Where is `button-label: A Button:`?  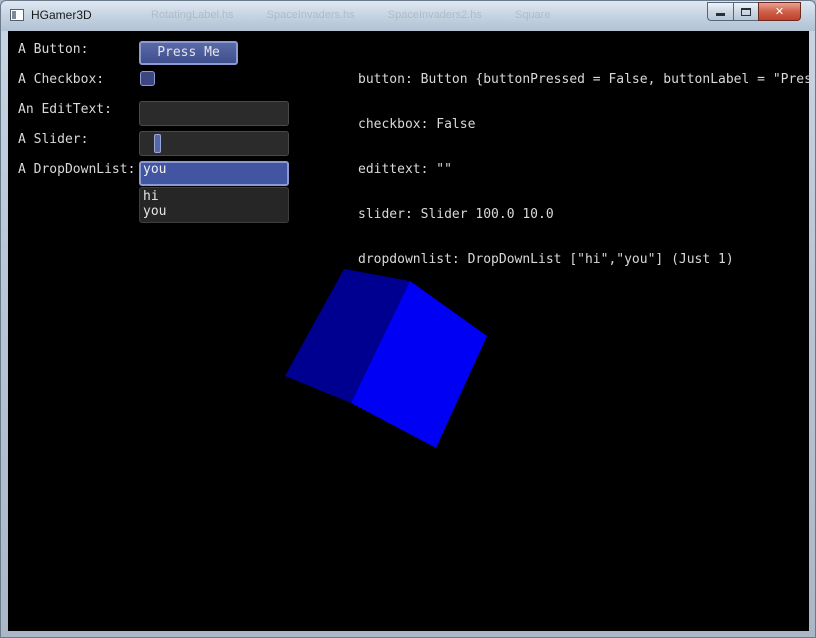
button-label: A Button: is located at coordinates (53, 49).